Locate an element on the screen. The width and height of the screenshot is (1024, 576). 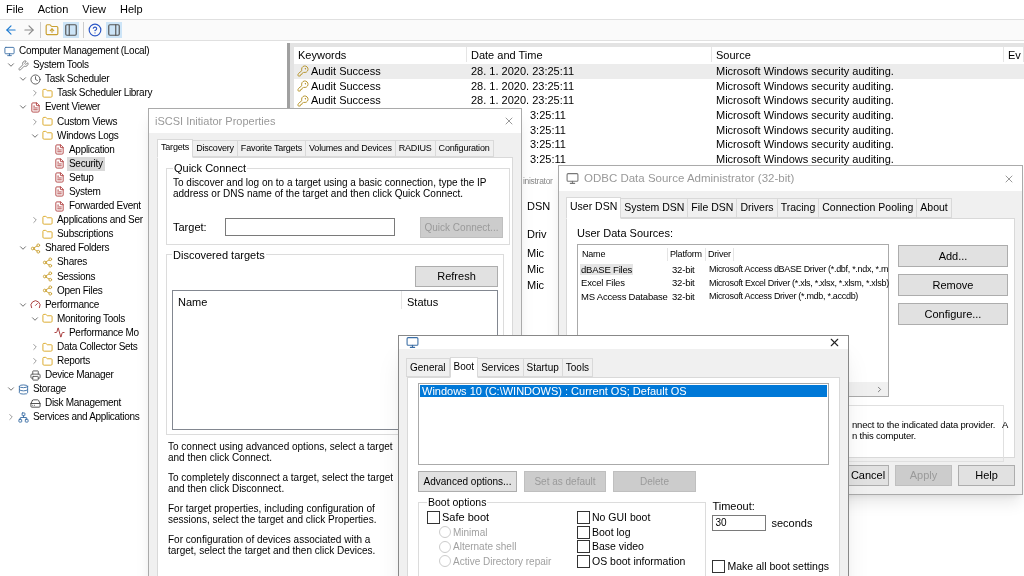
tree-item: Sessions is located at coordinates (76, 276).